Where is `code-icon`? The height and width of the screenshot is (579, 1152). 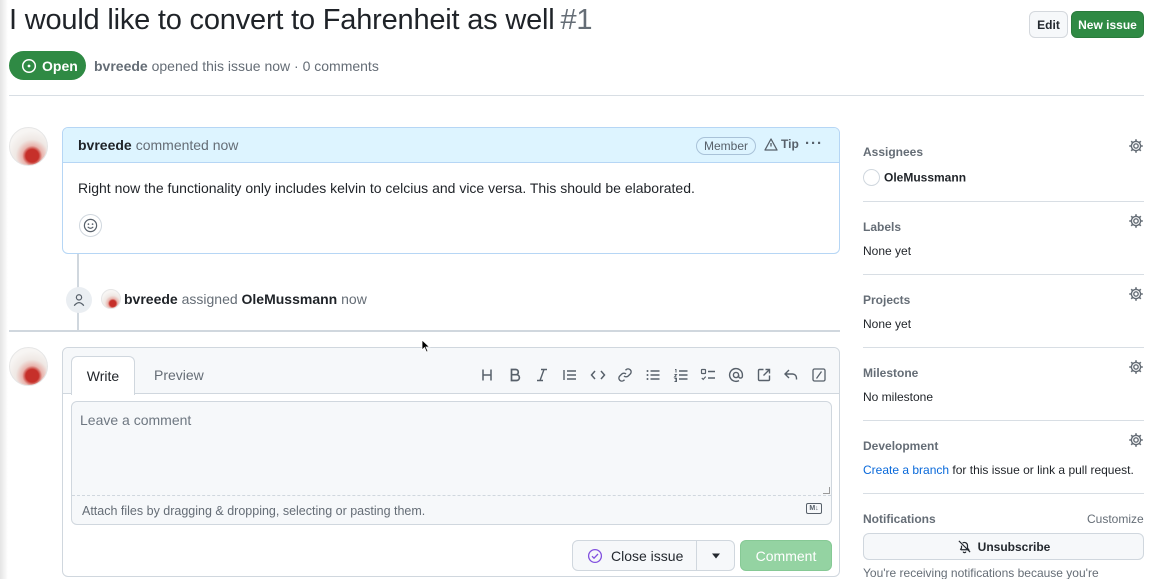 code-icon is located at coordinates (598, 375).